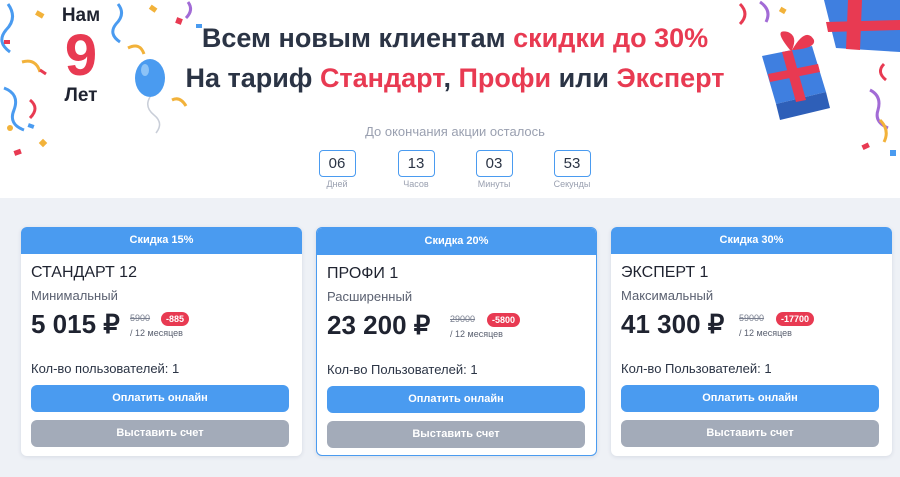 This screenshot has height=477, width=900. Describe the element at coordinates (665, 272) in the screenshot. I see `plan-name: ЭКСПЕРТ 1` at that location.